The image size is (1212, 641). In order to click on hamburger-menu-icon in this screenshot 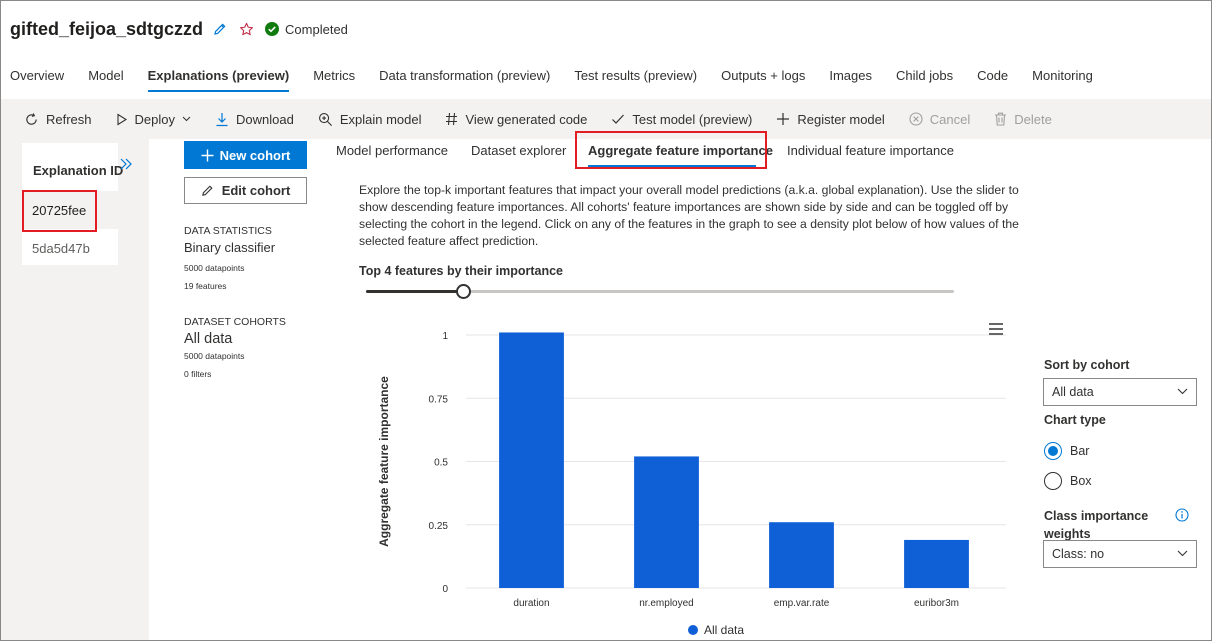, I will do `click(996, 329)`.